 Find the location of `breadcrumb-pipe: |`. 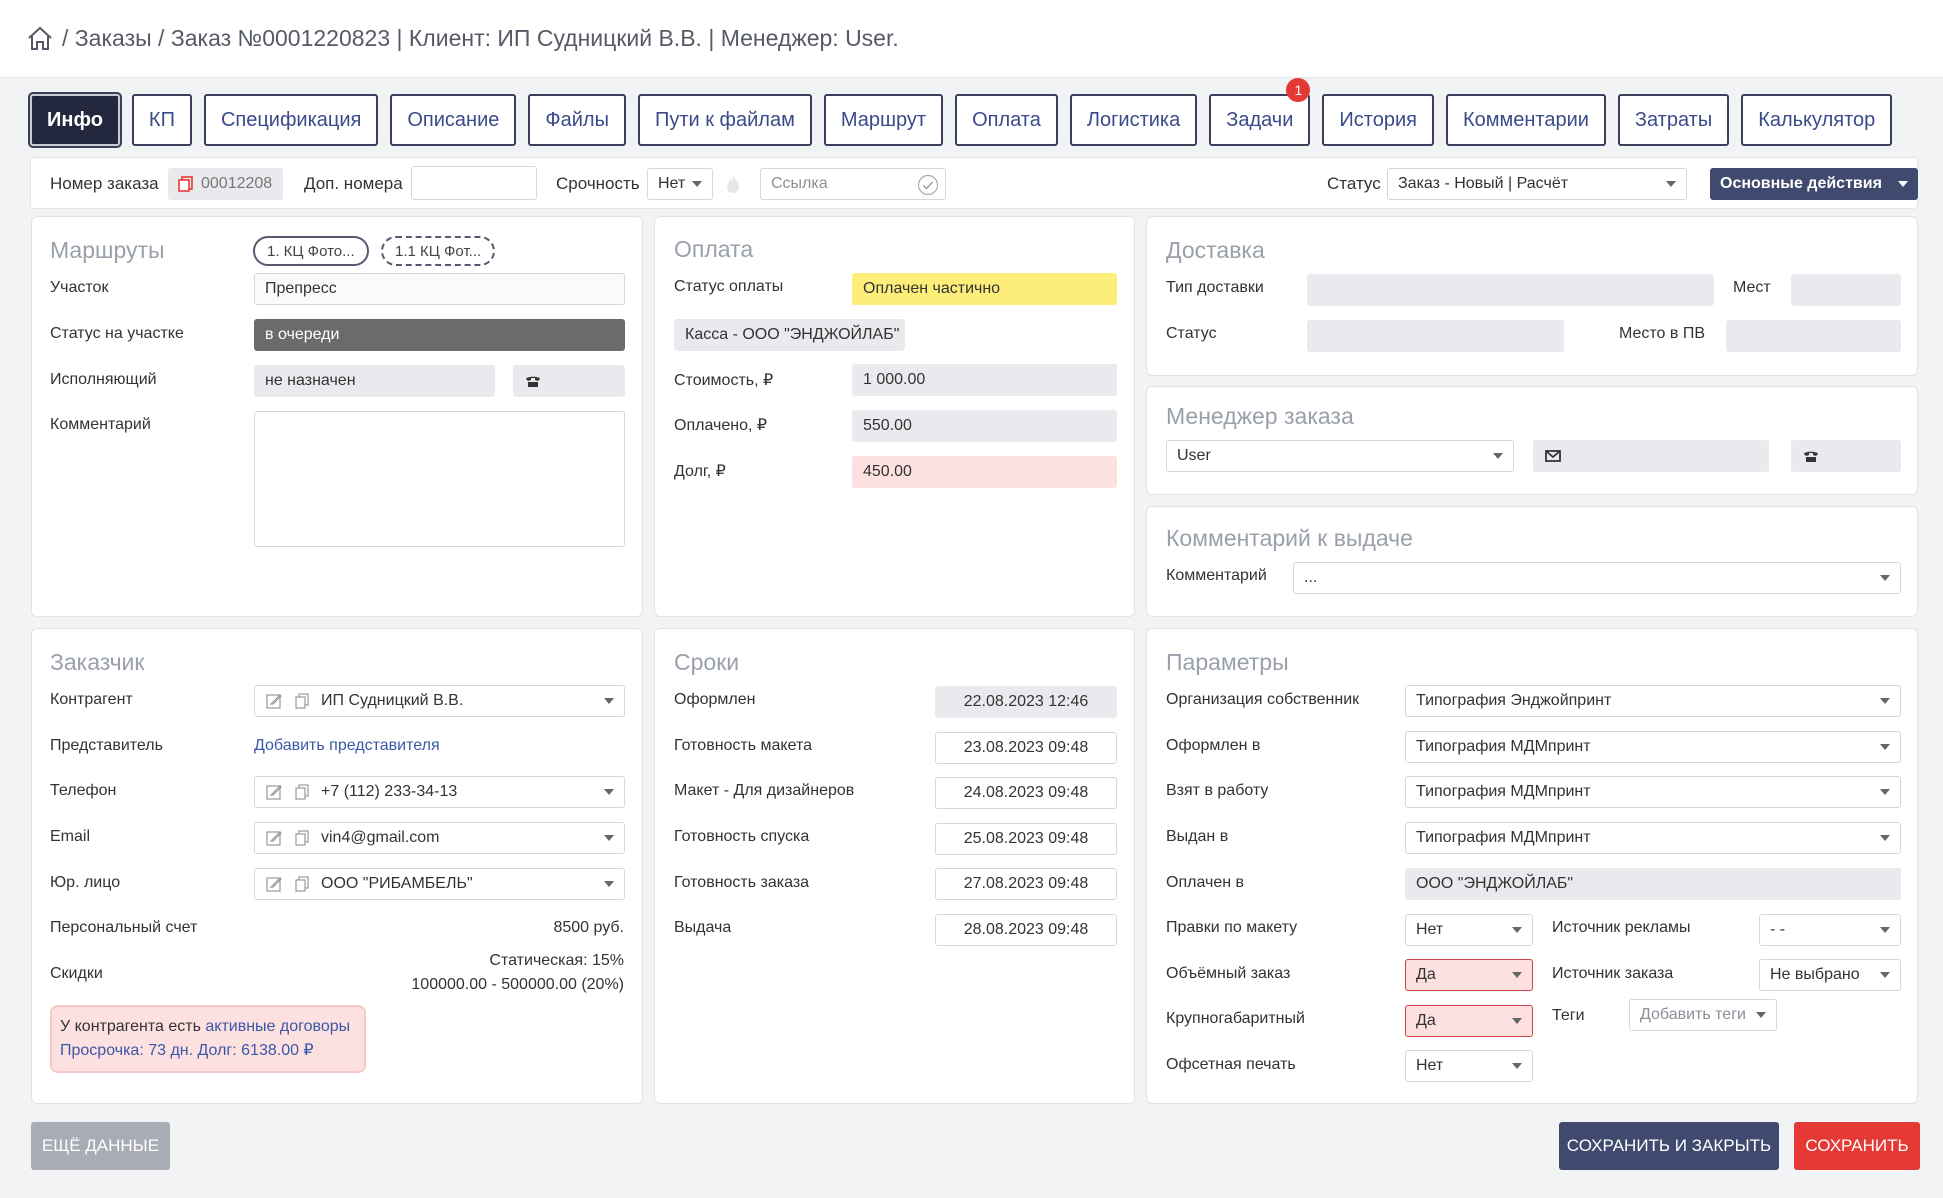

breadcrumb-pipe: | is located at coordinates (399, 37).